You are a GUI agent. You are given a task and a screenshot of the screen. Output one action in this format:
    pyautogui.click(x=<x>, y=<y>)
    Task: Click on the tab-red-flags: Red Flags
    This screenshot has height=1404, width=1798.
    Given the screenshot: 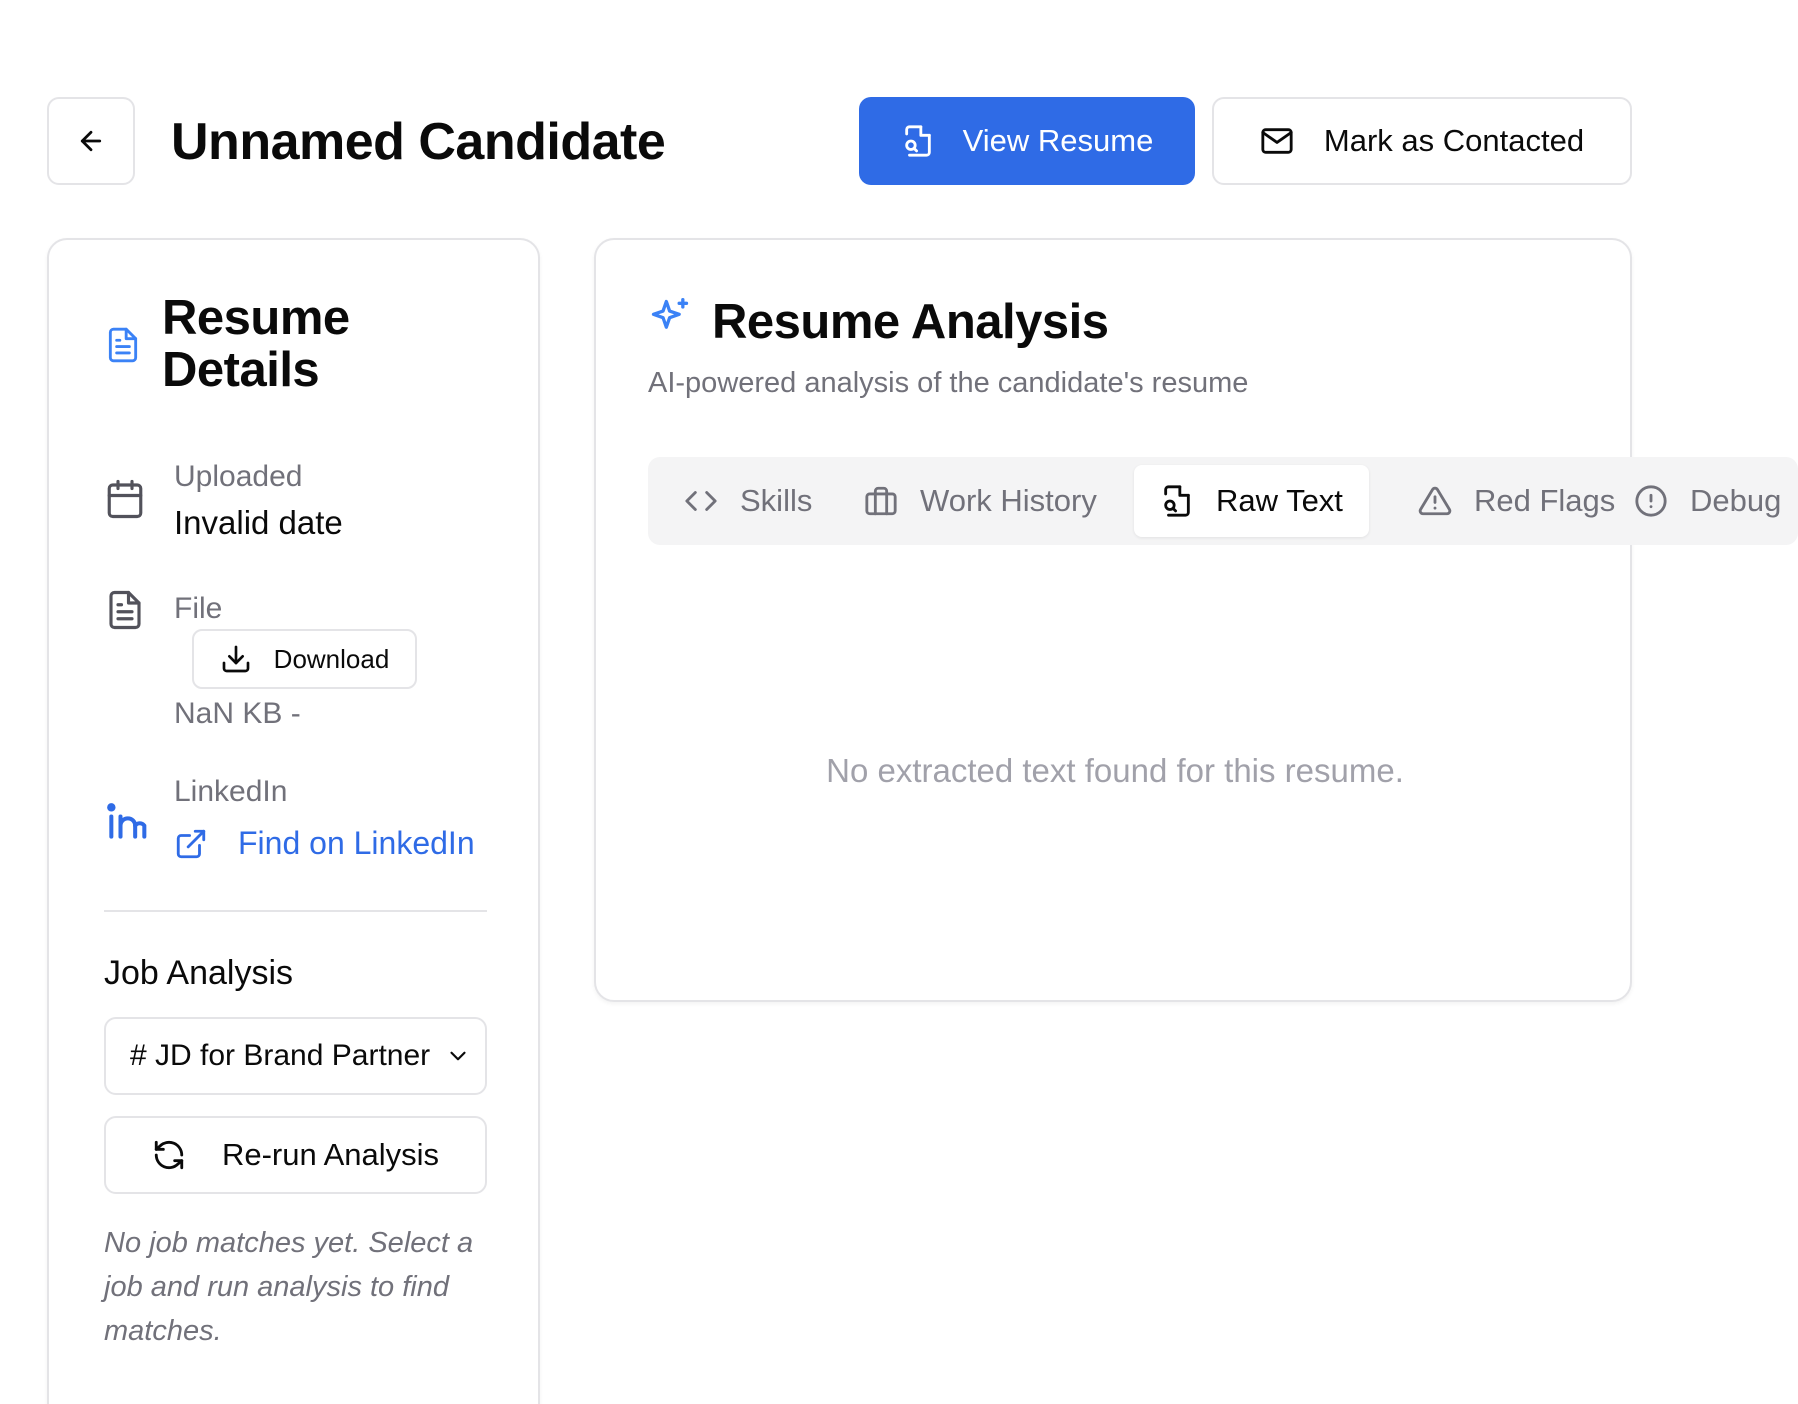 What is the action you would take?
    pyautogui.click(x=1516, y=501)
    